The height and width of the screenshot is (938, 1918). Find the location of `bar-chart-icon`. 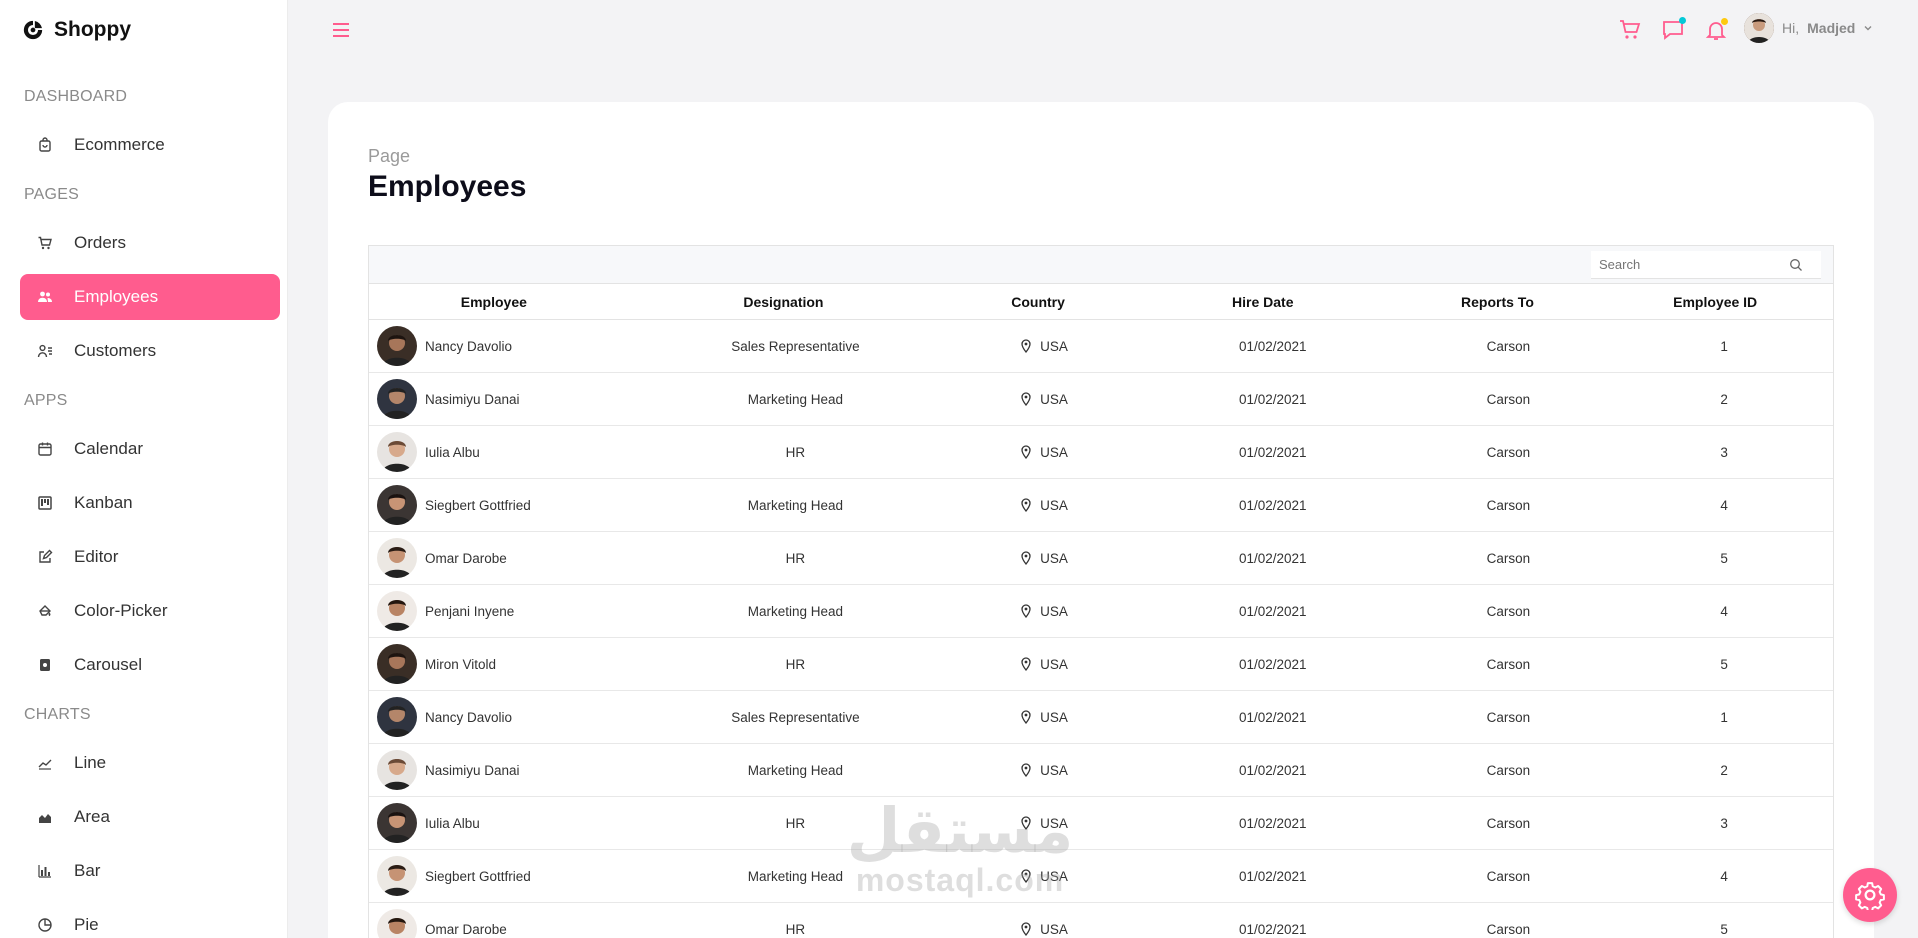

bar-chart-icon is located at coordinates (45, 871).